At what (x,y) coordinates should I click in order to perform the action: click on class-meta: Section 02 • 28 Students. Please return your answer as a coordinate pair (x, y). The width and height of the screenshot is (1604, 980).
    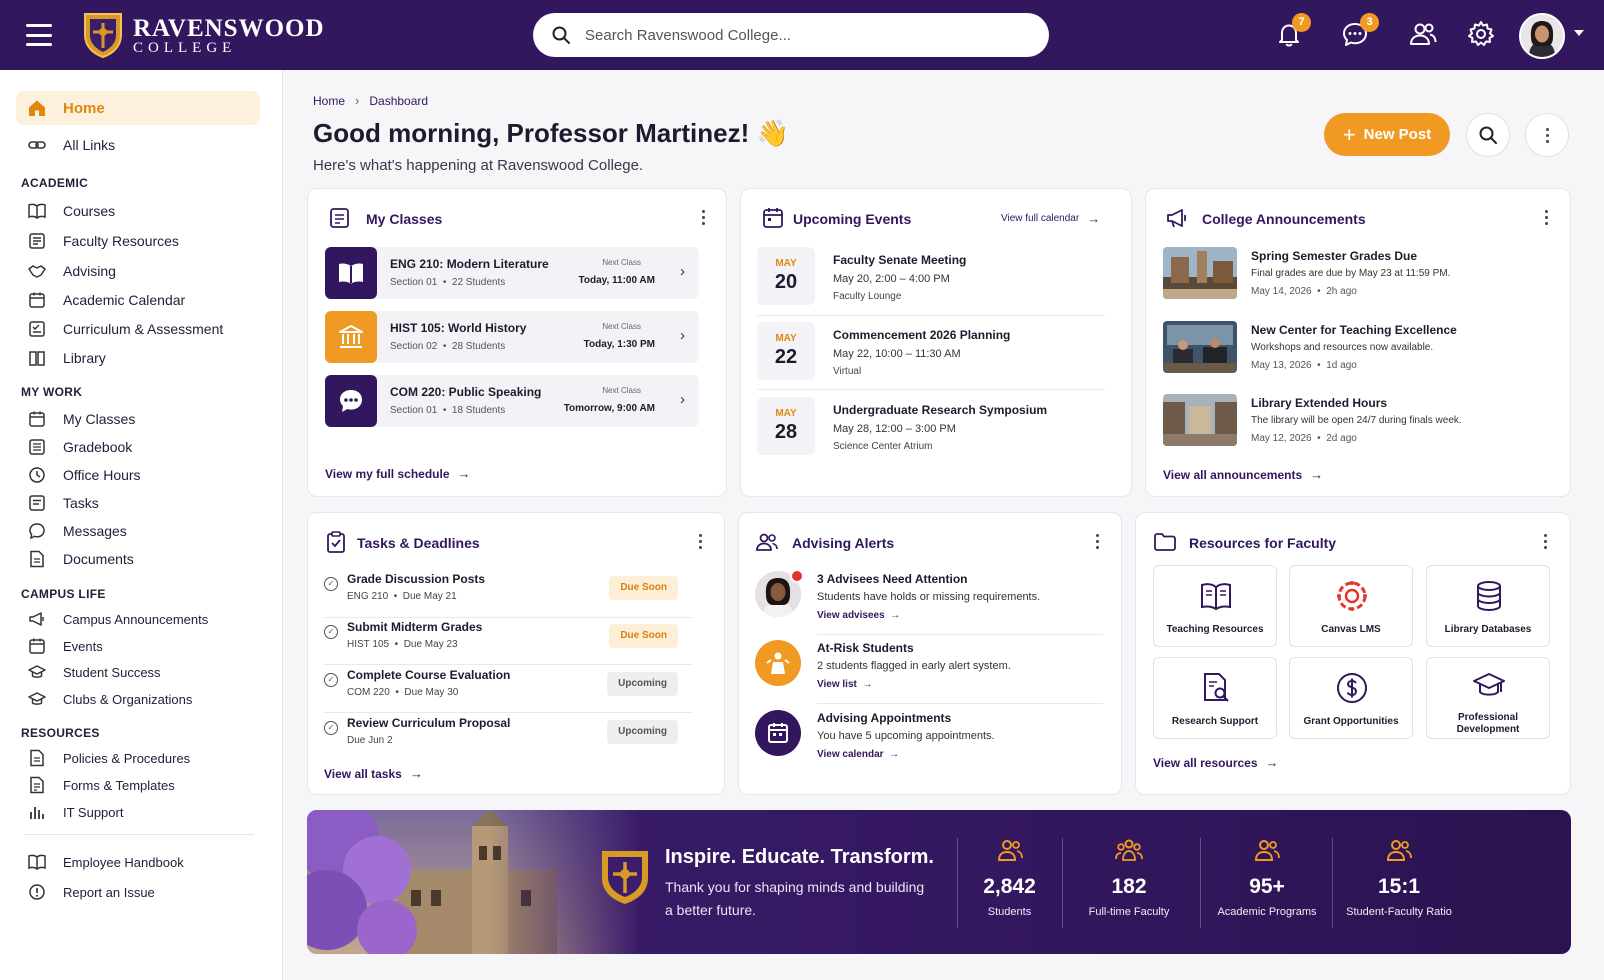
    Looking at the image, I should click on (448, 346).